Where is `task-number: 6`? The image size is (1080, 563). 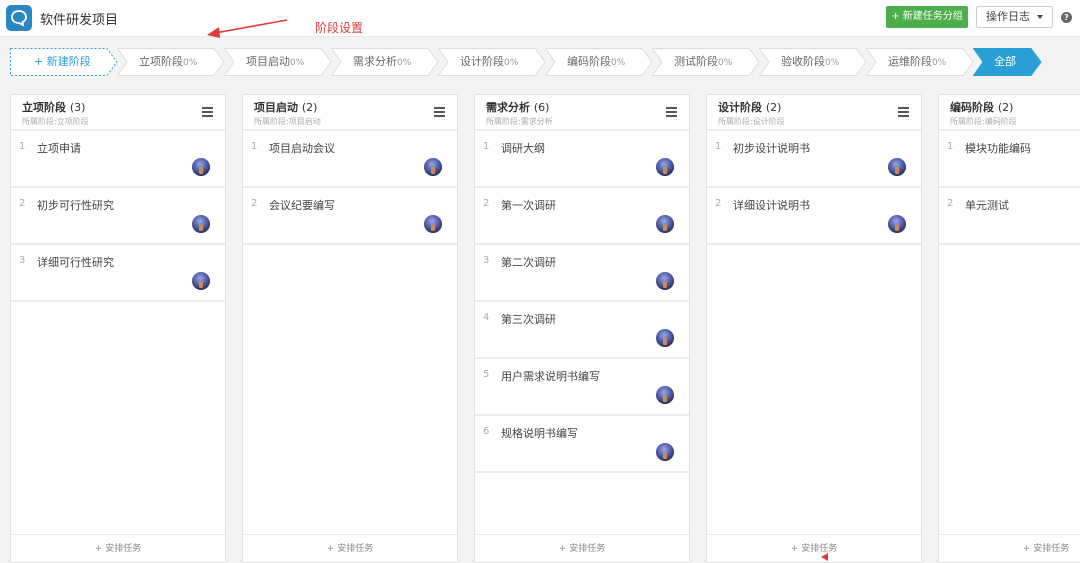 task-number: 6 is located at coordinates (486, 431).